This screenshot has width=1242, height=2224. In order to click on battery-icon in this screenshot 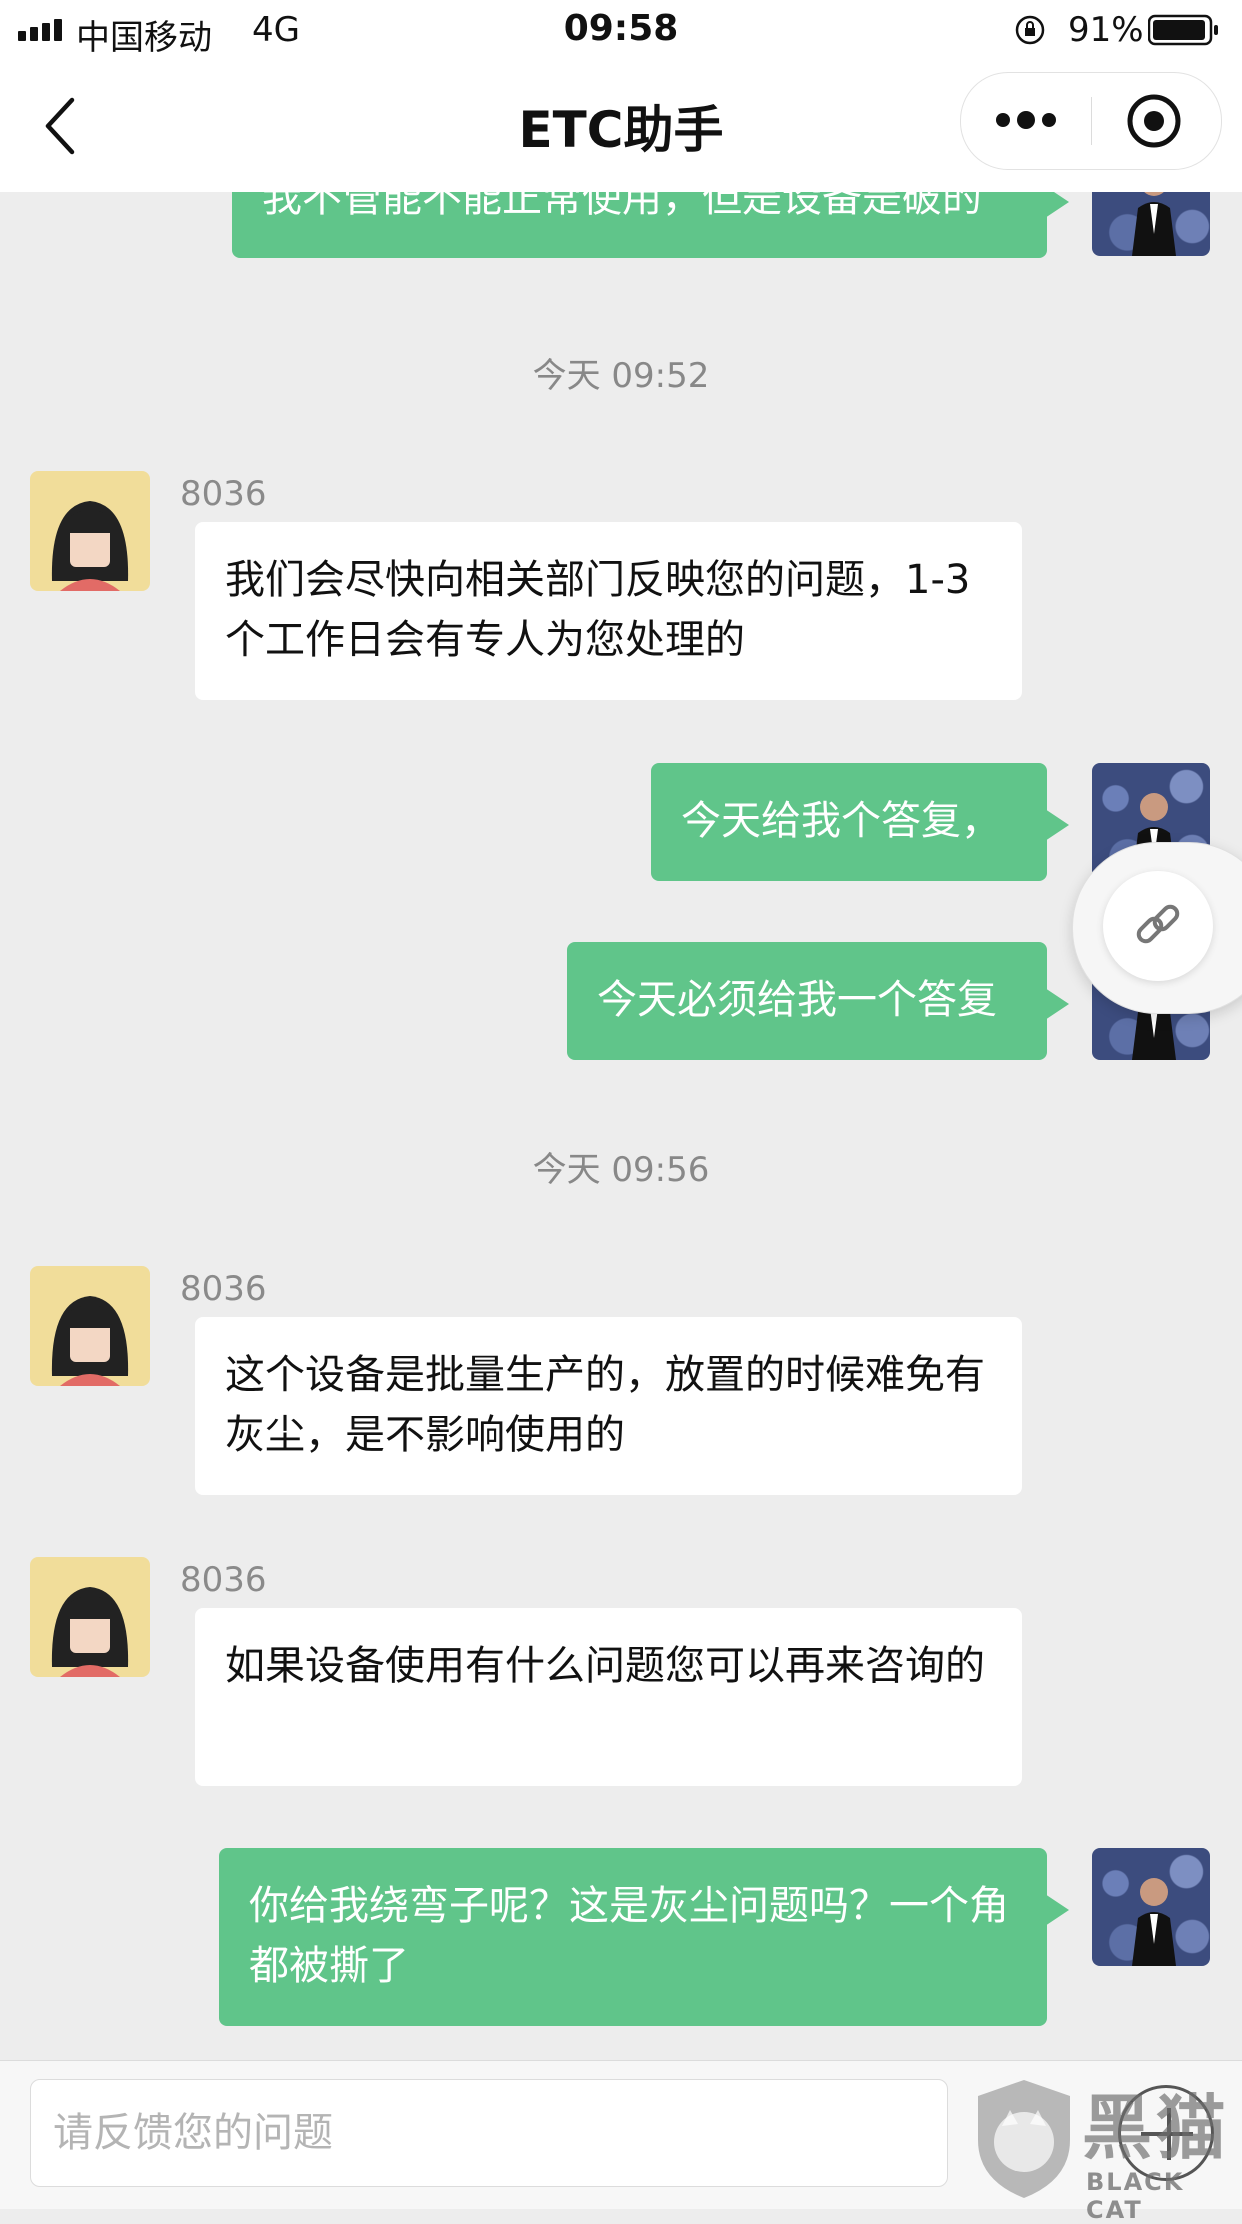, I will do `click(1183, 30)`.